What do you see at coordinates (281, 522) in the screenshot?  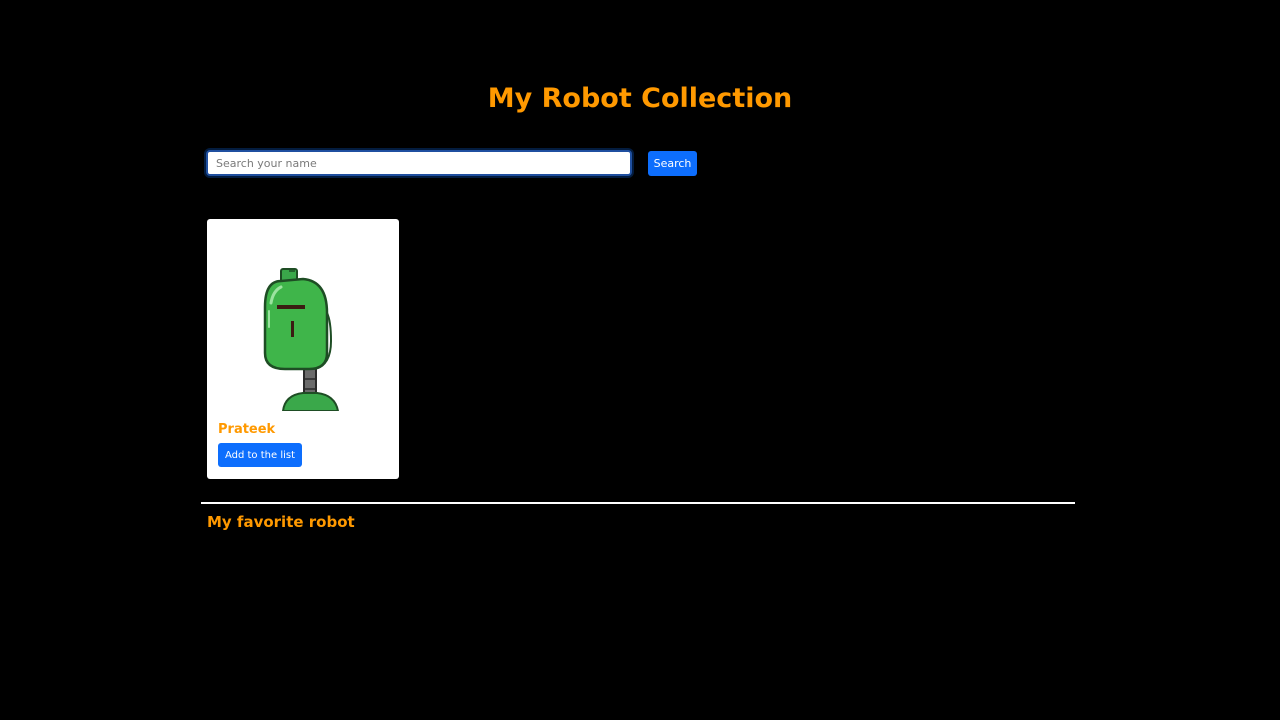 I see `favorites-heading: My favorite robot` at bounding box center [281, 522].